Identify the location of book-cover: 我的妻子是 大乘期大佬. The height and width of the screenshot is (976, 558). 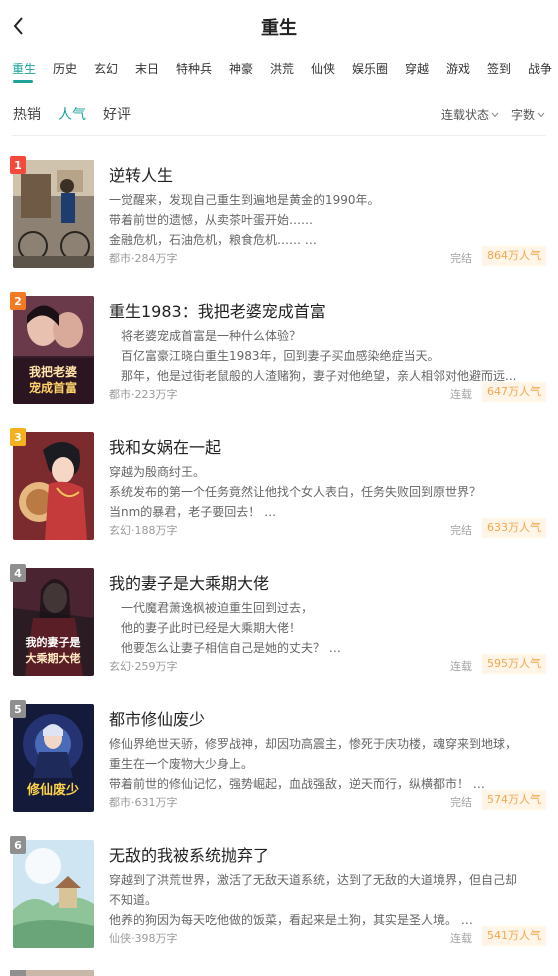
(53, 622).